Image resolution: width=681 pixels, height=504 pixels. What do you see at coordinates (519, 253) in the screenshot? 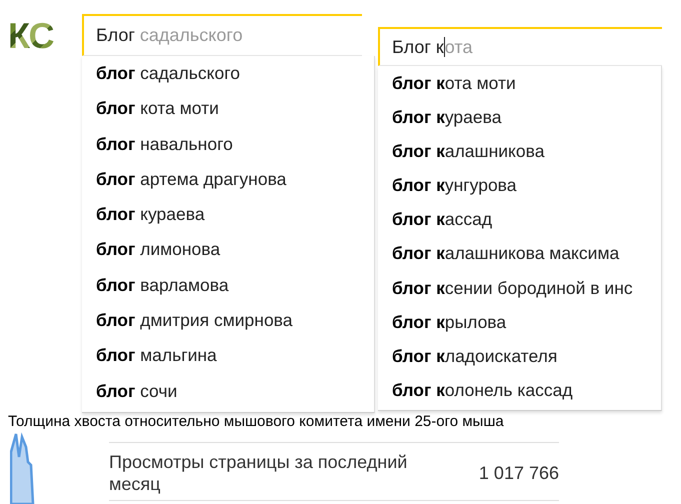
I see `suggestion-item: блог калашникова максима` at bounding box center [519, 253].